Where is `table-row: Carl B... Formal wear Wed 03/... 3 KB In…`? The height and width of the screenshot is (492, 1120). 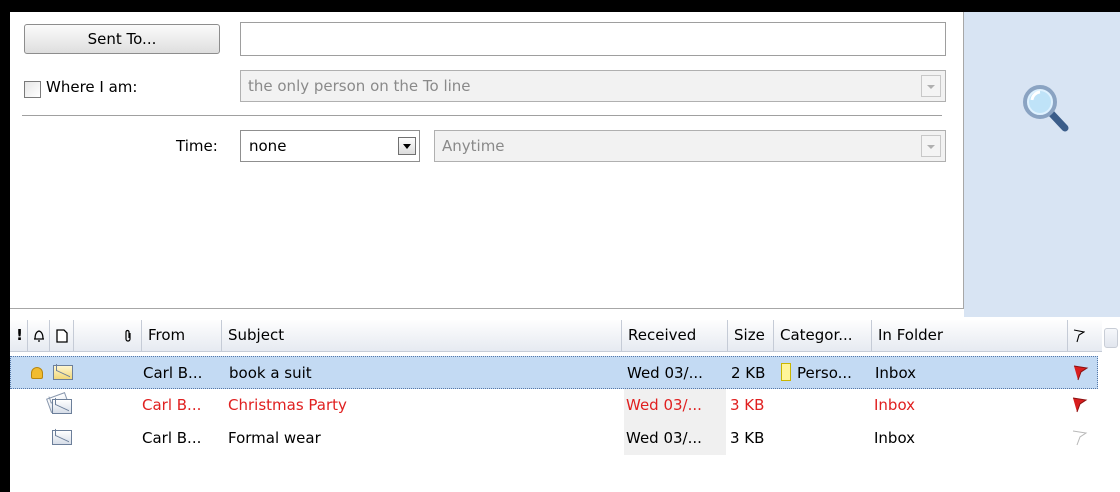
table-row: Carl B... Formal wear Wed 03/... 3 KB In… is located at coordinates (554, 438).